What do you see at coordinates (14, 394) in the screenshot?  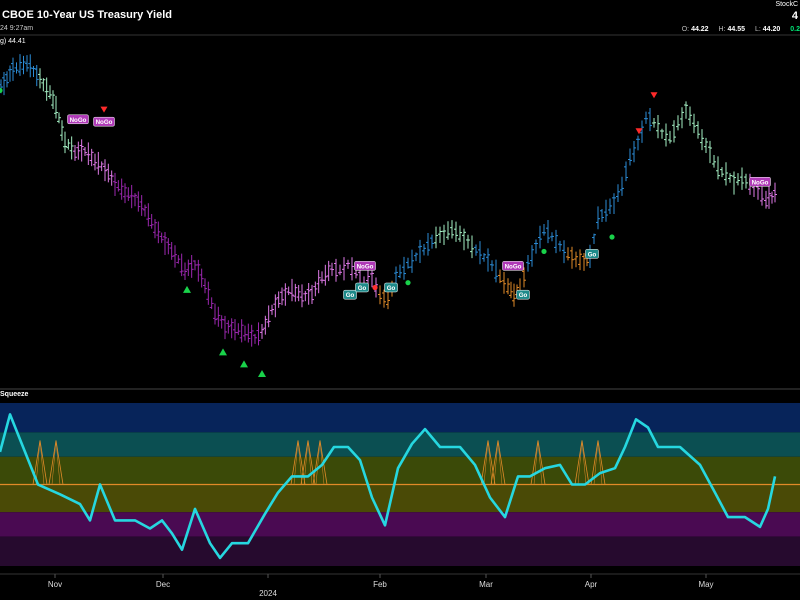 I see `oscillator-panel-label: Squeeze` at bounding box center [14, 394].